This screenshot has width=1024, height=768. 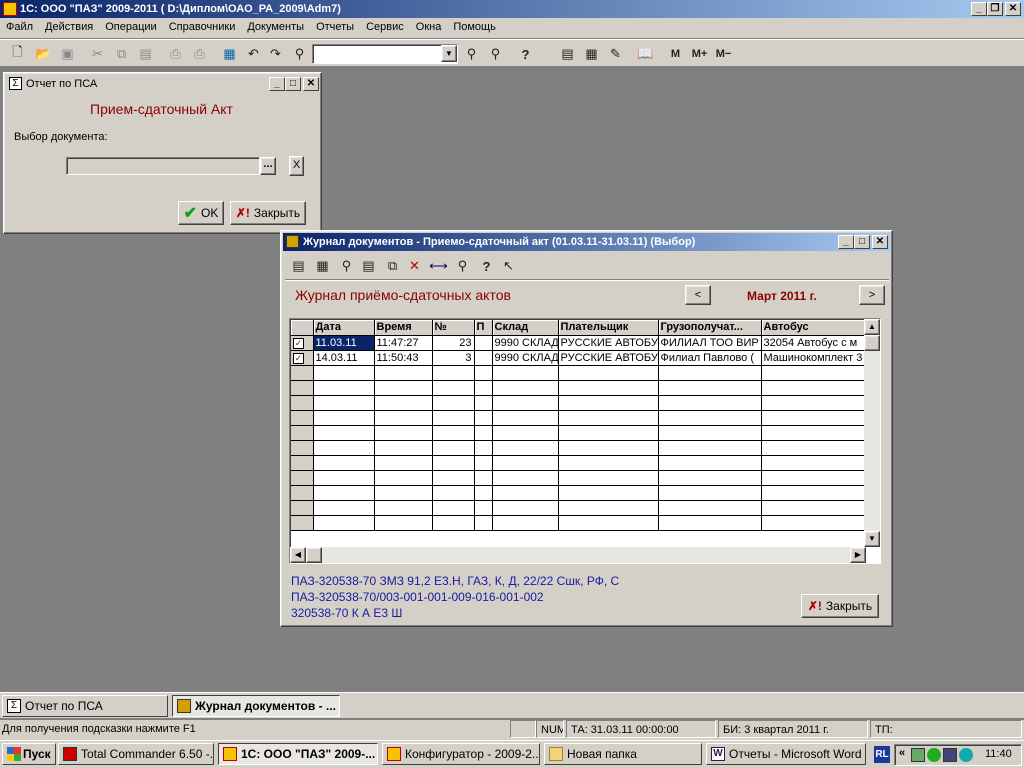 I want to click on col-bus: Автобус, so click(x=814, y=328).